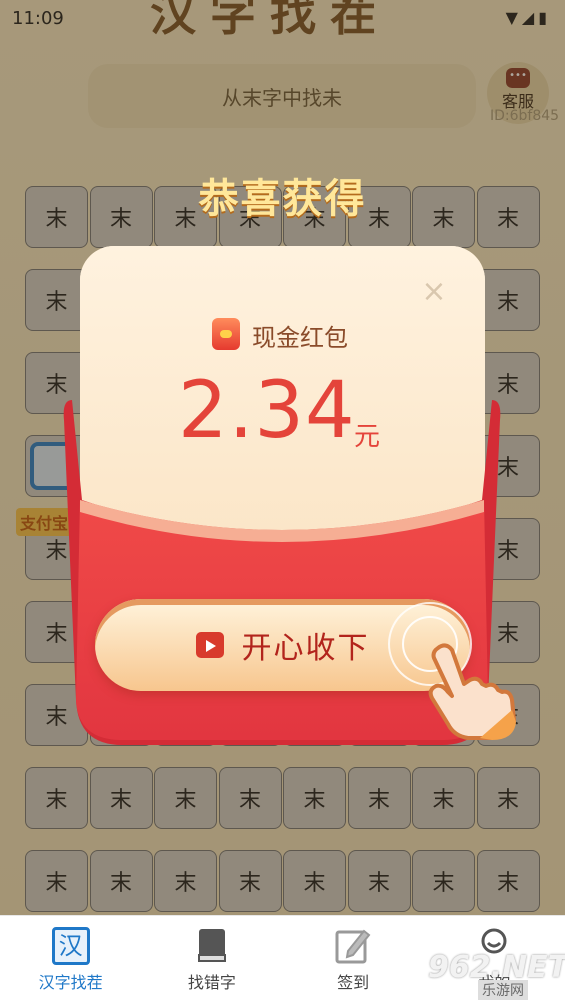 The height and width of the screenshot is (1005, 565). What do you see at coordinates (282, 199) in the screenshot?
I see `congrats-title: 恭喜获得` at bounding box center [282, 199].